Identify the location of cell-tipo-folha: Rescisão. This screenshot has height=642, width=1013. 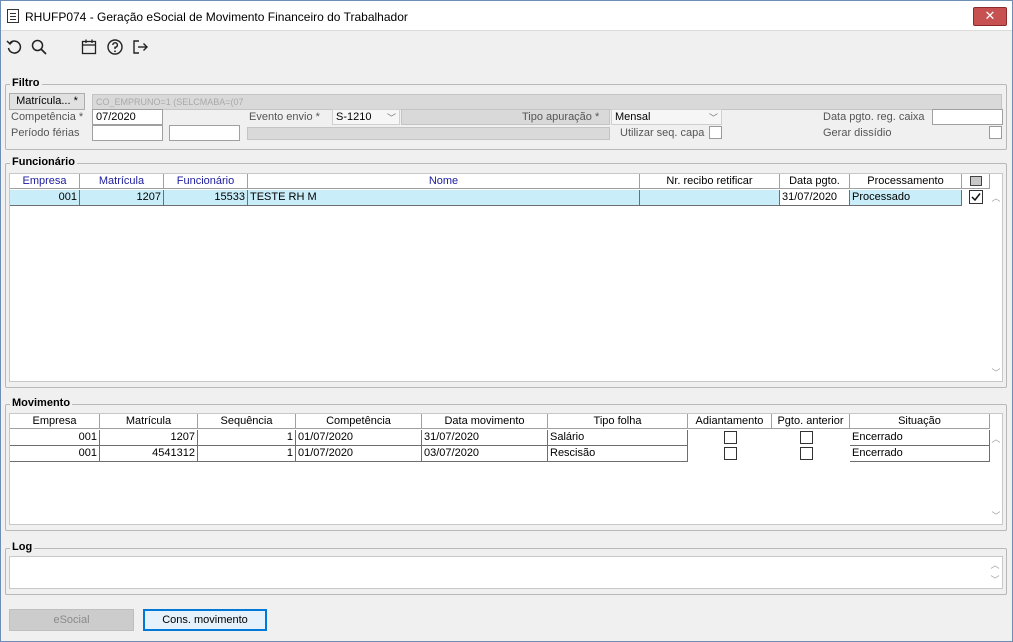
(618, 454).